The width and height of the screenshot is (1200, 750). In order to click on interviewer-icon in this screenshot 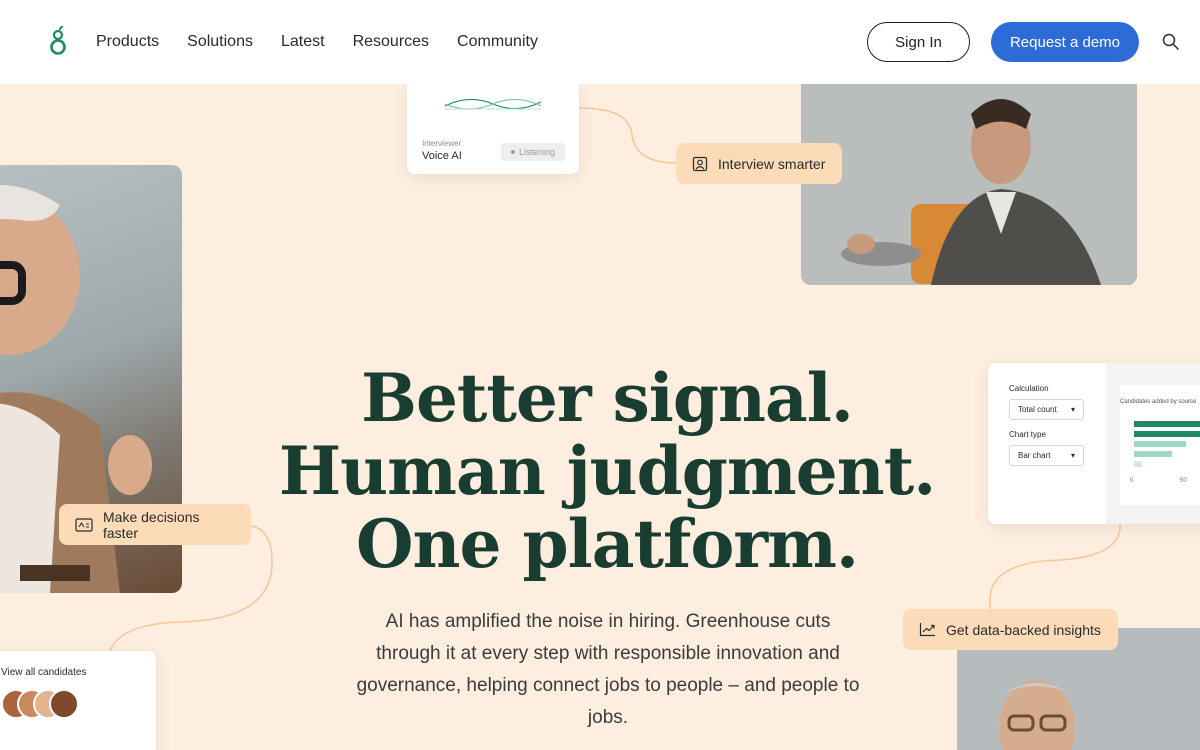, I will do `click(700, 163)`.